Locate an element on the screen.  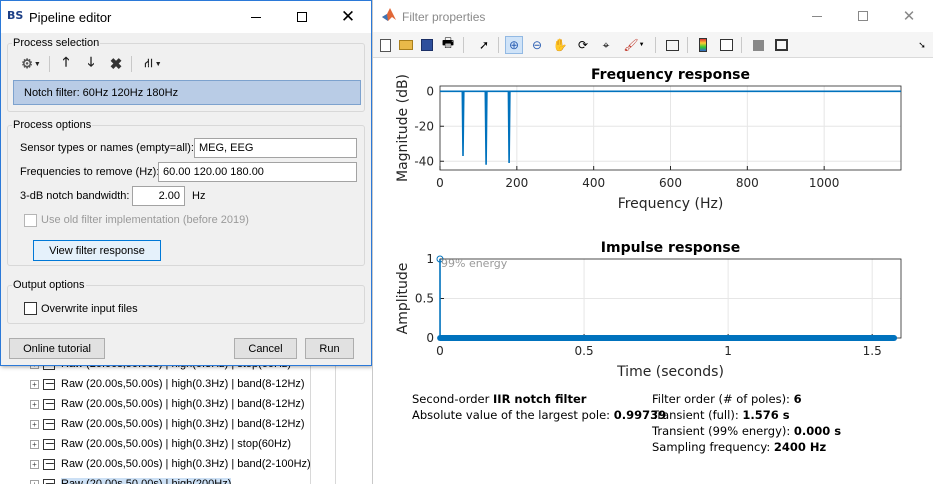
impulse-x-tick-label: 1 is located at coordinates (728, 351).